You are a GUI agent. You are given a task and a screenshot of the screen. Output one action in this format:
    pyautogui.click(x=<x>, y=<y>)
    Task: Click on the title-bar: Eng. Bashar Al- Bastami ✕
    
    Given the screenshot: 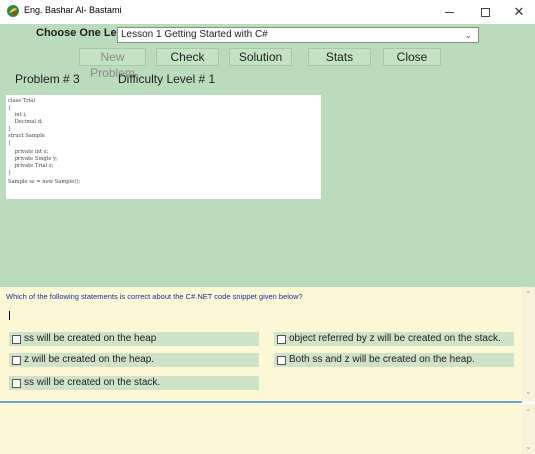 What is the action you would take?
    pyautogui.click(x=267, y=12)
    